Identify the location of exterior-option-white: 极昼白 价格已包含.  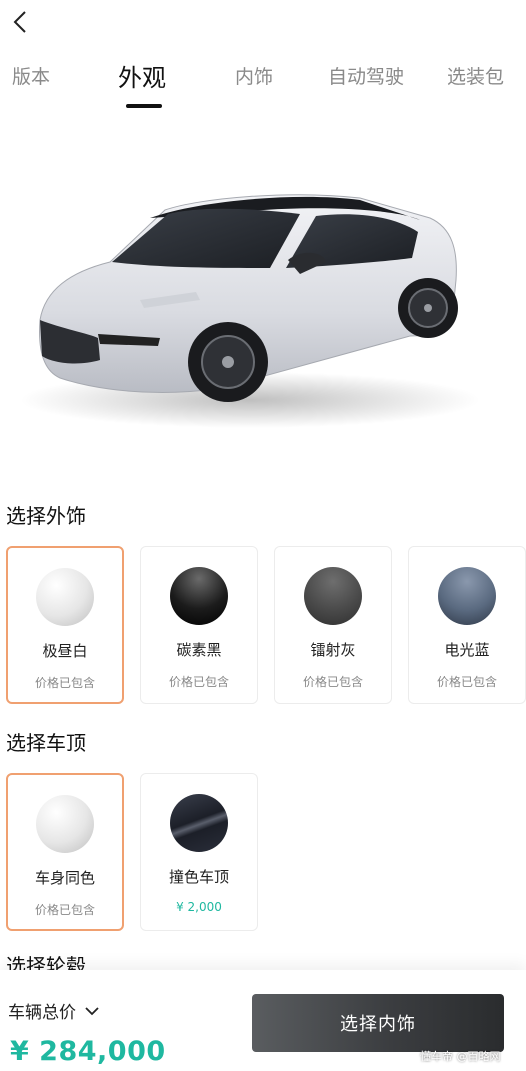
(65, 625).